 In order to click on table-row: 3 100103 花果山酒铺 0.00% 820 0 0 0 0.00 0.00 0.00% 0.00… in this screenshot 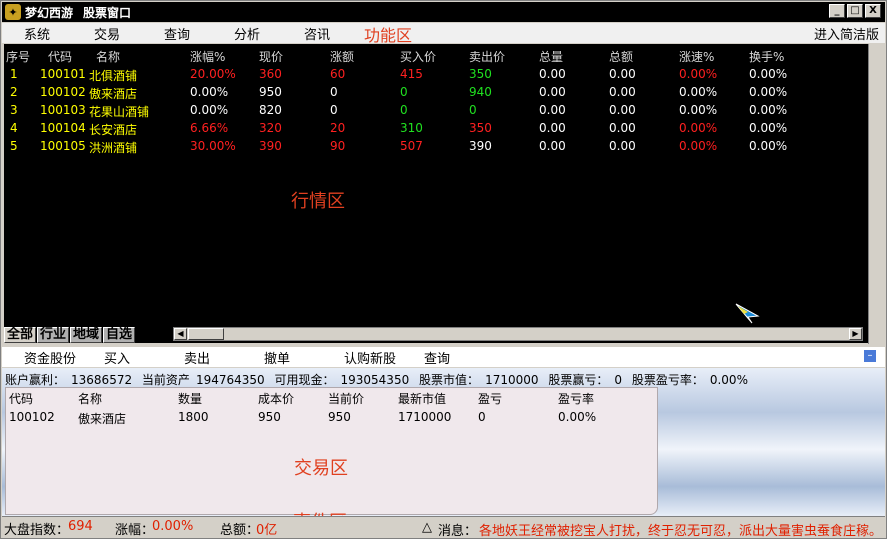, I will do `click(436, 110)`.